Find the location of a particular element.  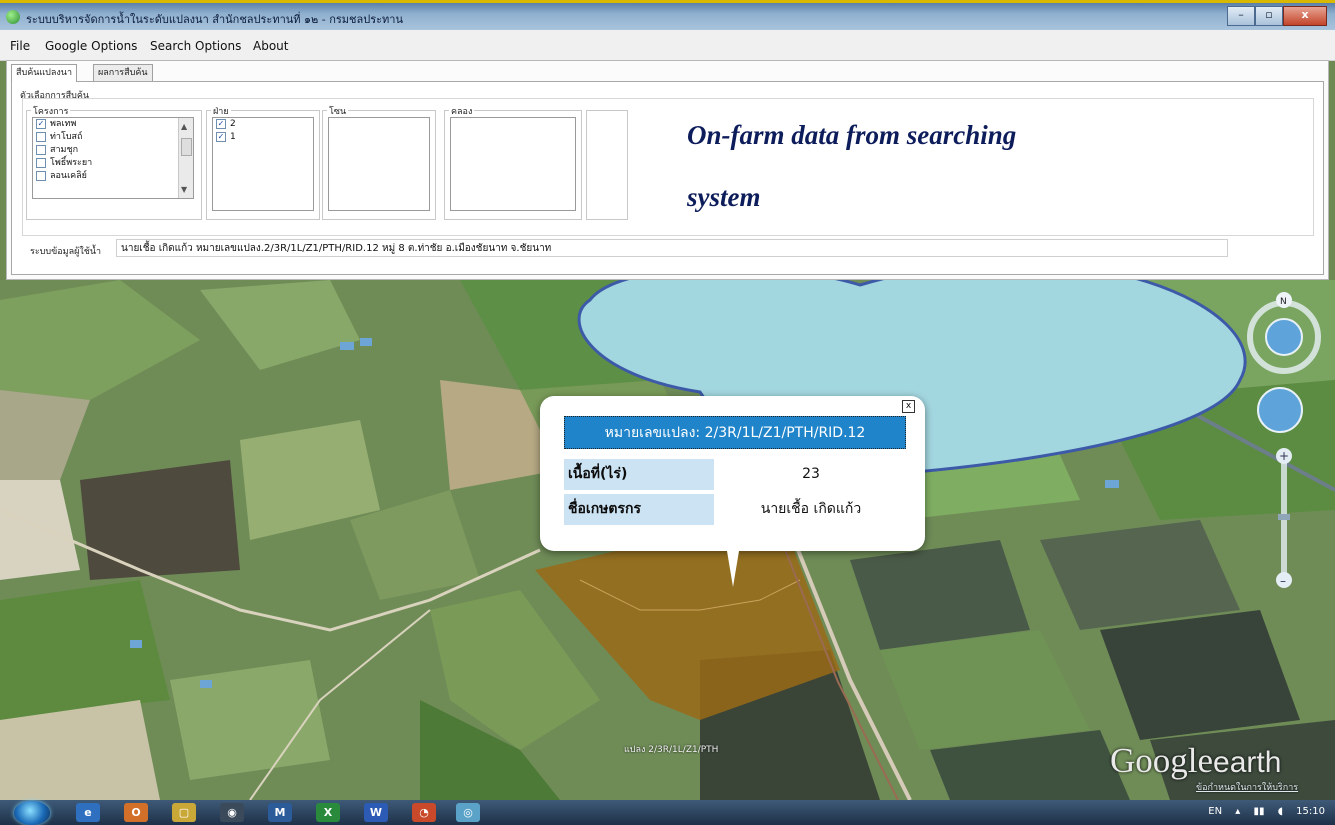

taskbar: e O ▢ ◉ M X W ◔ ◎ EN ▴ ▮▮ ◖ 15:10 is located at coordinates (667, 812).